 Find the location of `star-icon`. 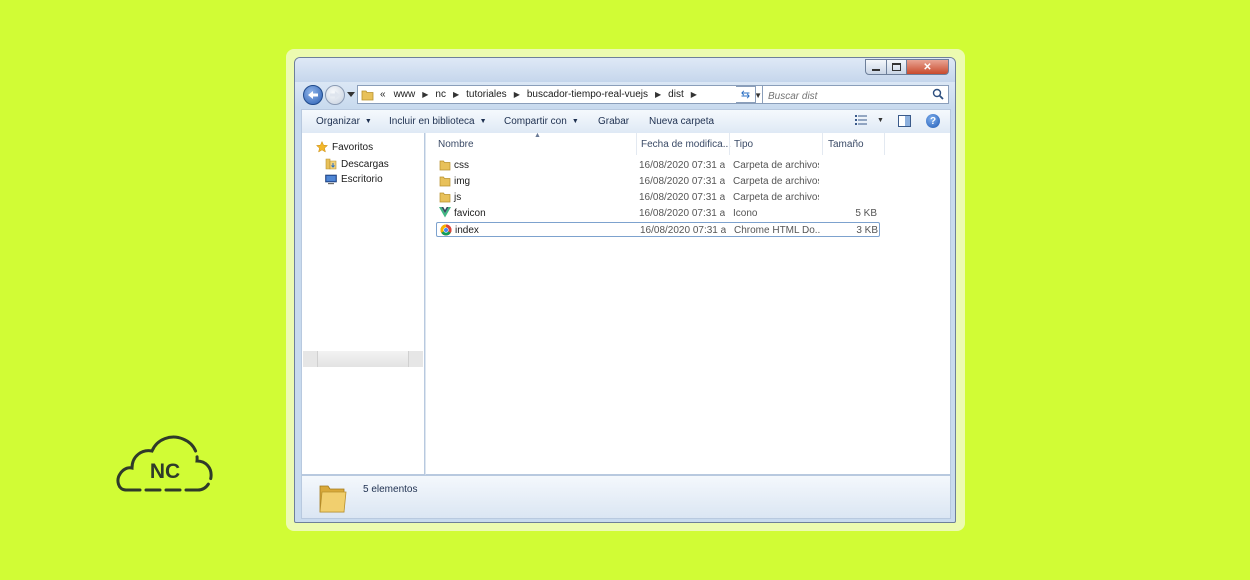

star-icon is located at coordinates (322, 147).